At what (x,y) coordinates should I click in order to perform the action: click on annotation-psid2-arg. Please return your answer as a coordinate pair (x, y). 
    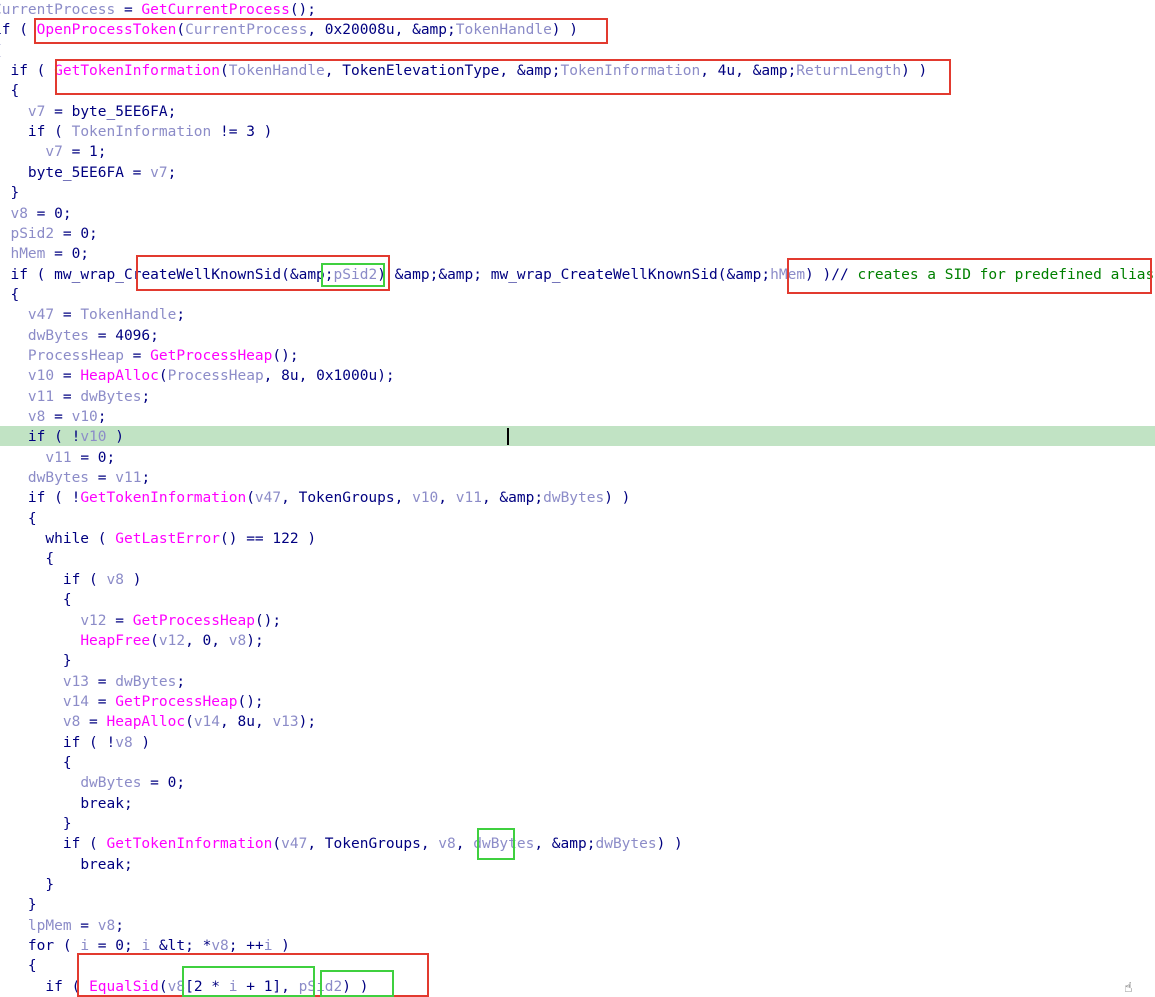
    Looking at the image, I should click on (353, 275).